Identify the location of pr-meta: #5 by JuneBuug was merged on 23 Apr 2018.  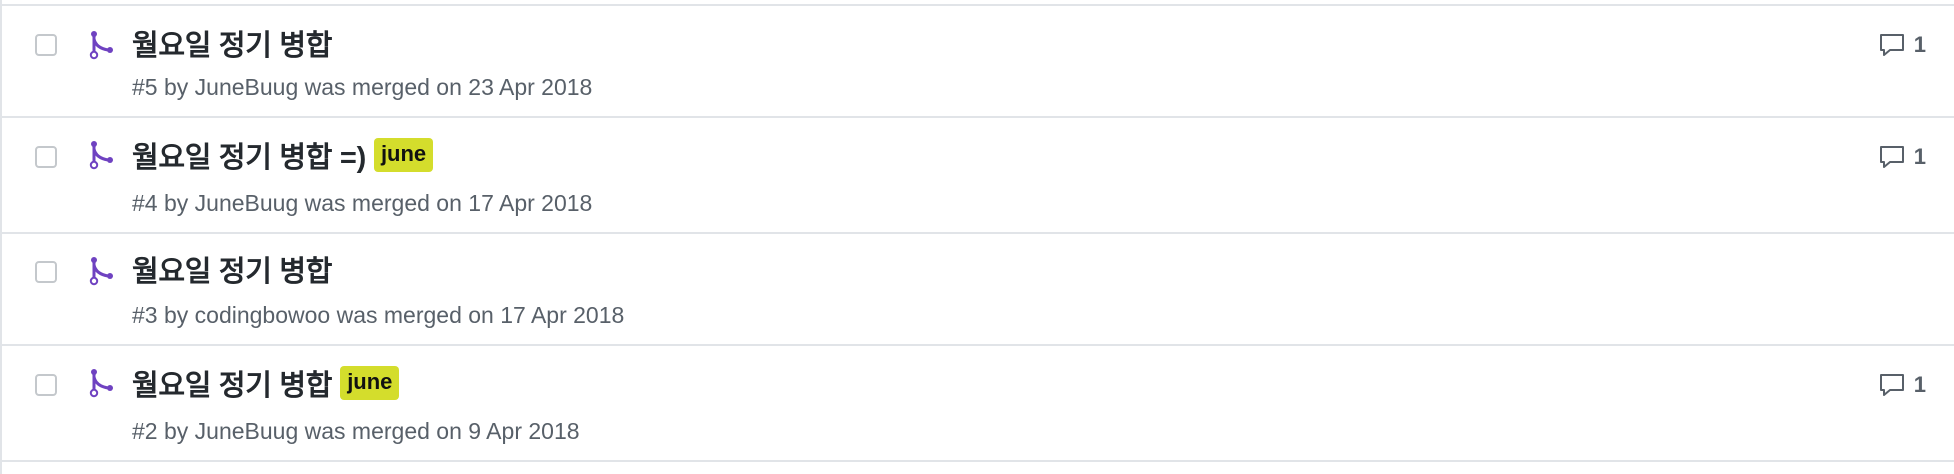
(362, 87).